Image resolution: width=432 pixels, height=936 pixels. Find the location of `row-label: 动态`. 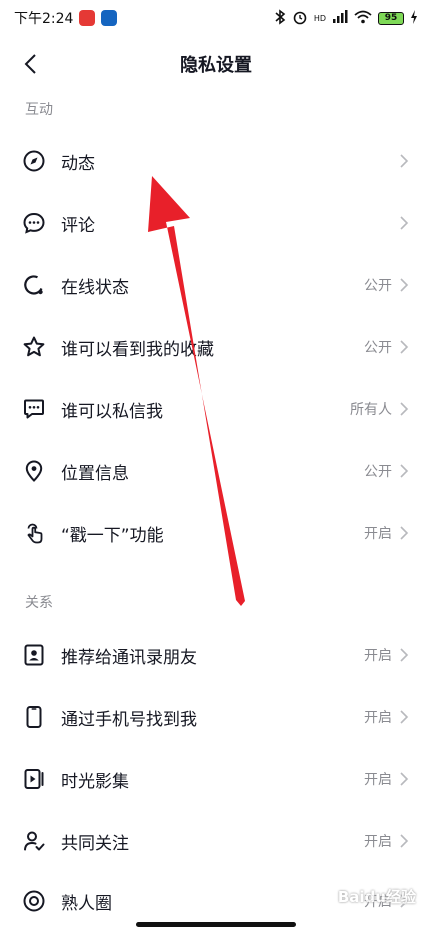

row-label: 动态 is located at coordinates (78, 163).